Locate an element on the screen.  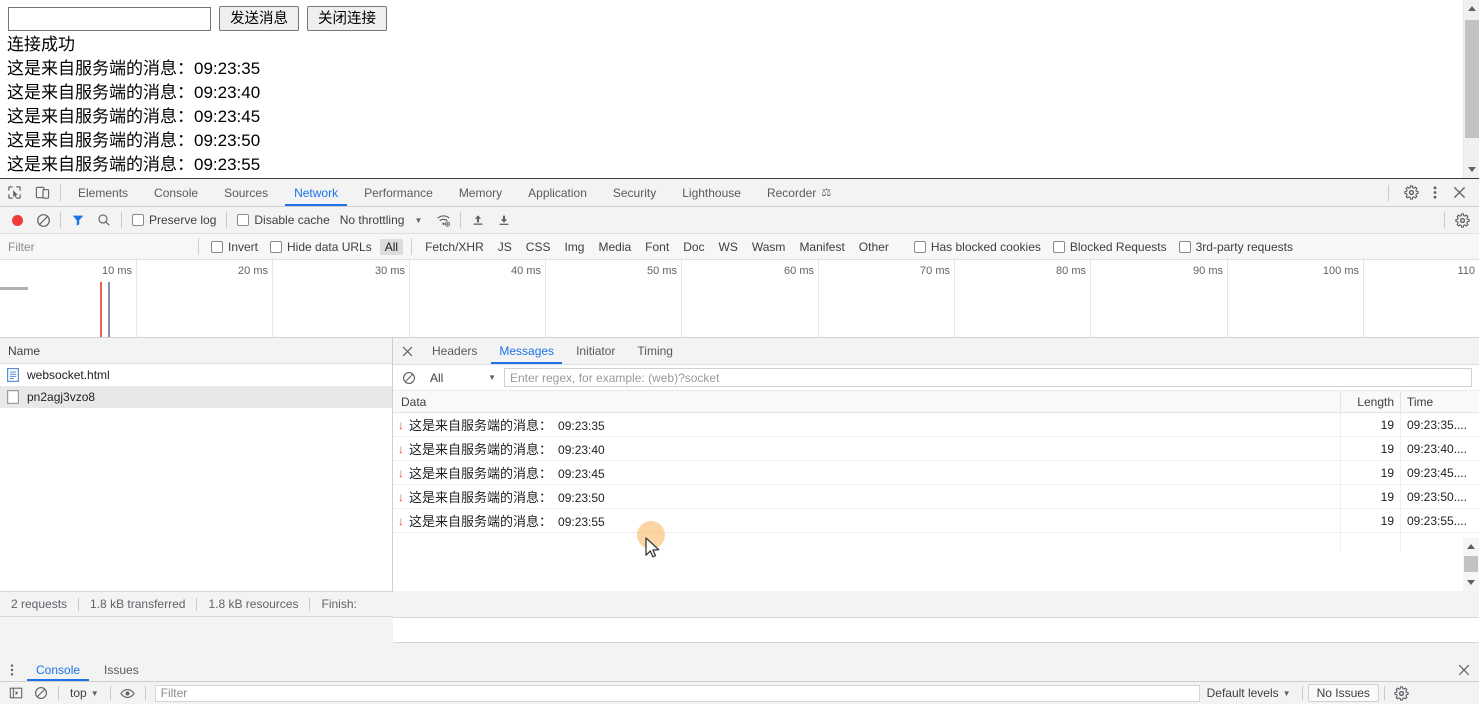
log-line: 连接成功 is located at coordinates (735, 45).